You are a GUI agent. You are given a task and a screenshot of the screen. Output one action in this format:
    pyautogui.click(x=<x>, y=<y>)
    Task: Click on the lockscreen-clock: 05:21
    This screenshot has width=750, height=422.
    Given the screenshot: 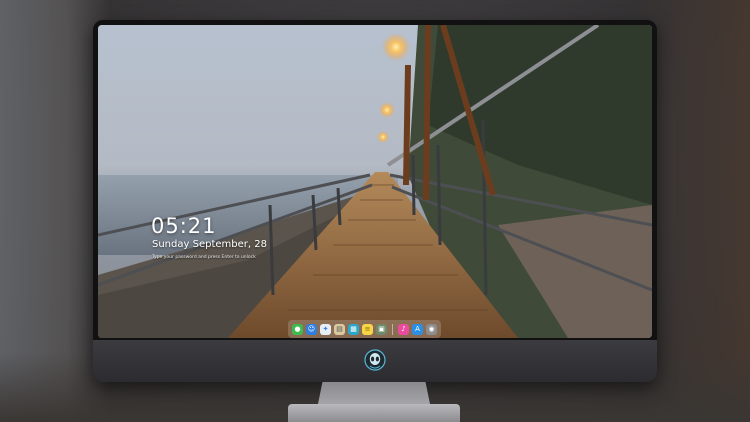 What is the action you would take?
    pyautogui.click(x=184, y=226)
    